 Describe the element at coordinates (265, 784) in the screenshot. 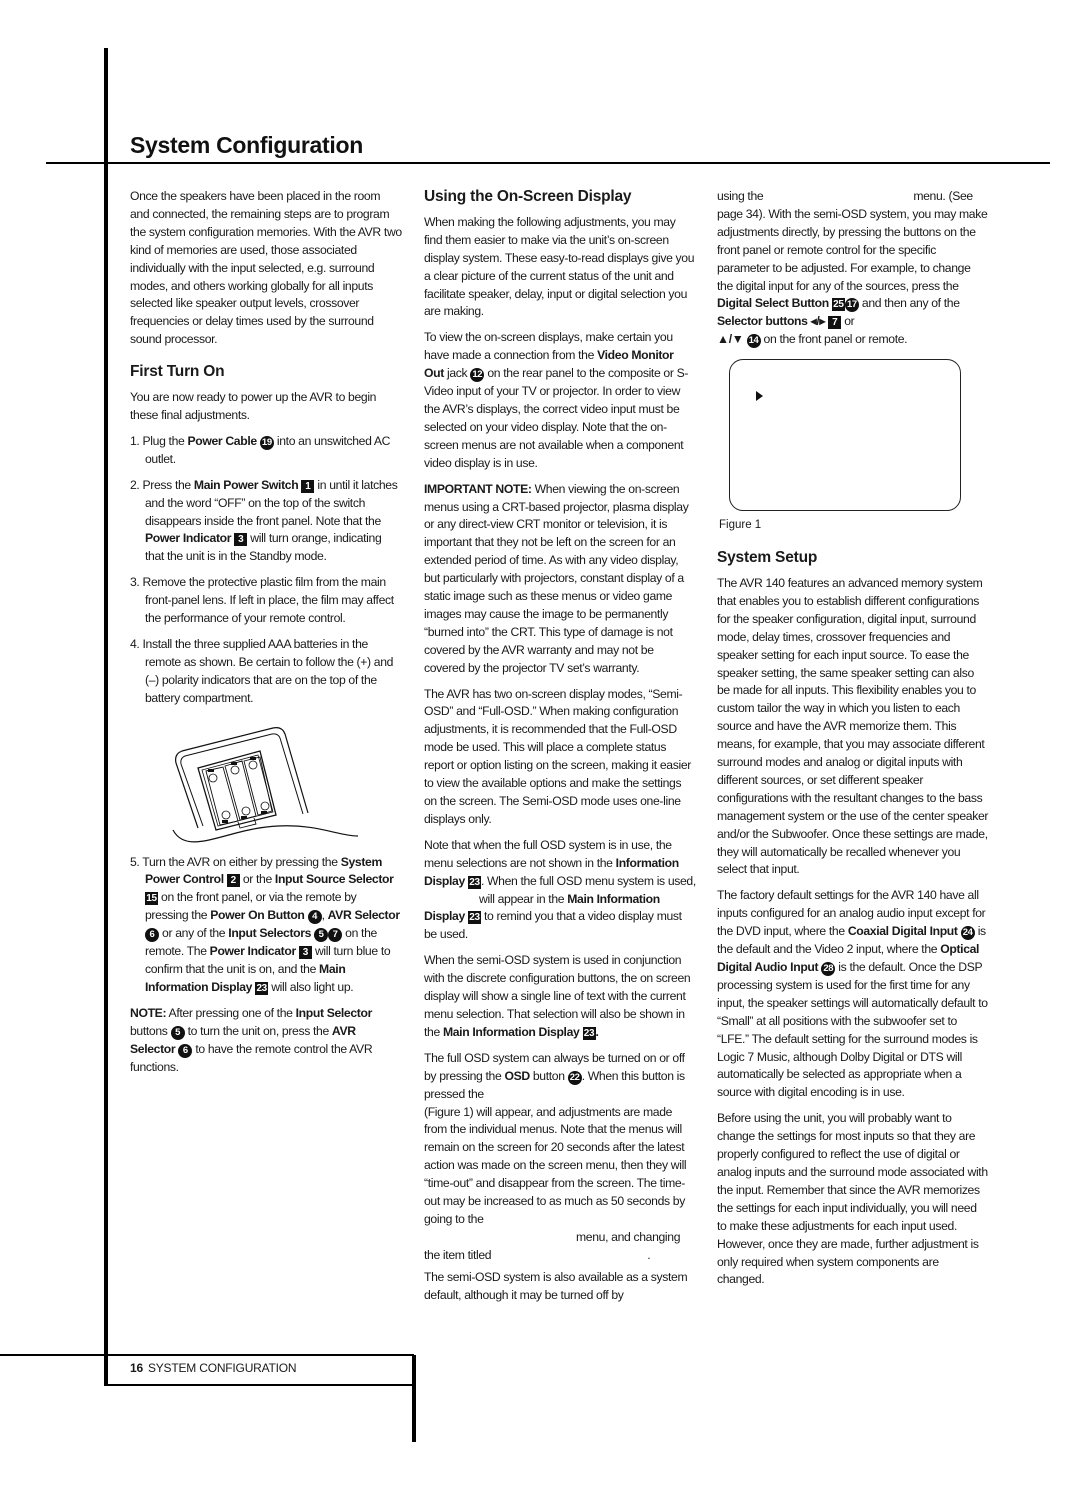

I see `remote-battery-illustration` at that location.